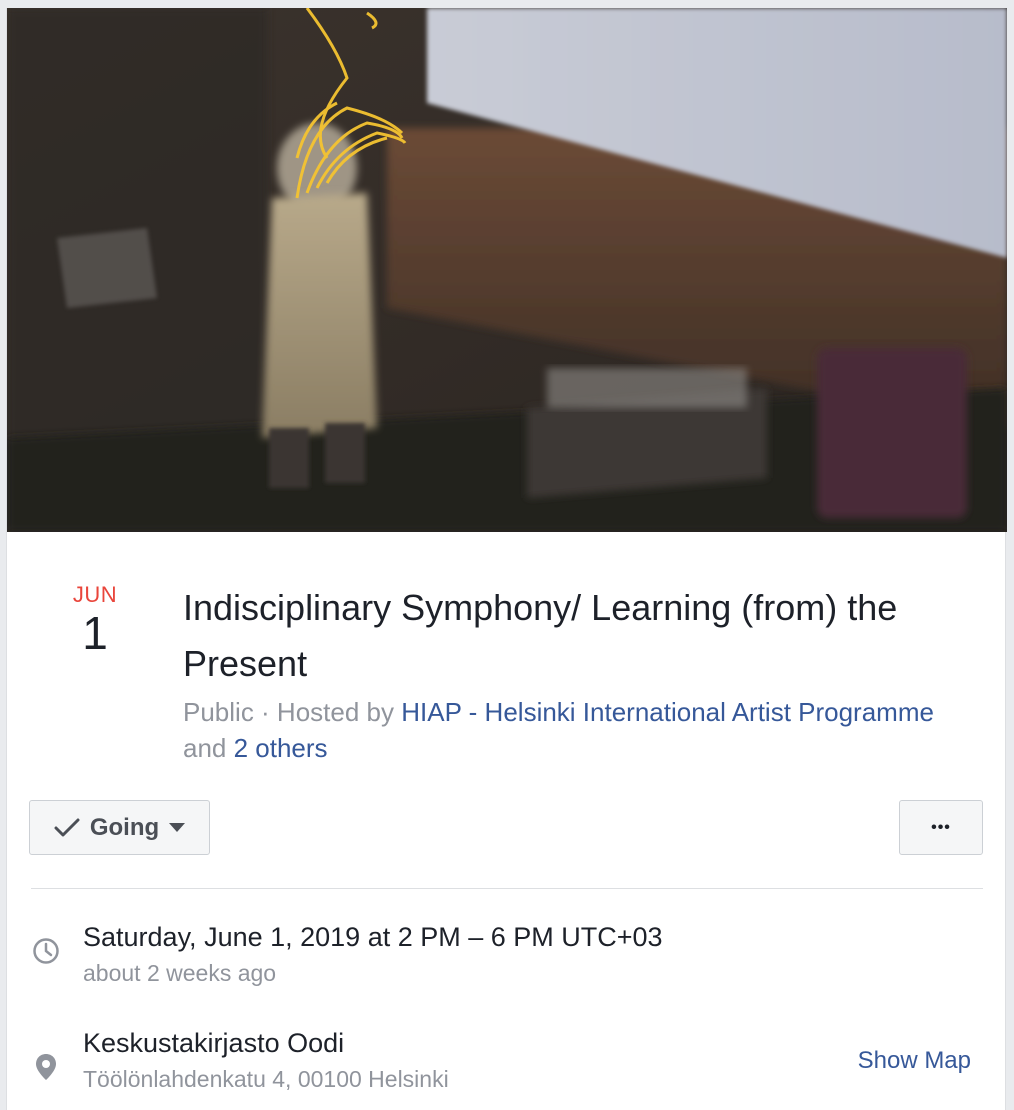 The height and width of the screenshot is (1110, 1014). I want to click on hosted-by-text: · Hosted by, so click(327, 712).